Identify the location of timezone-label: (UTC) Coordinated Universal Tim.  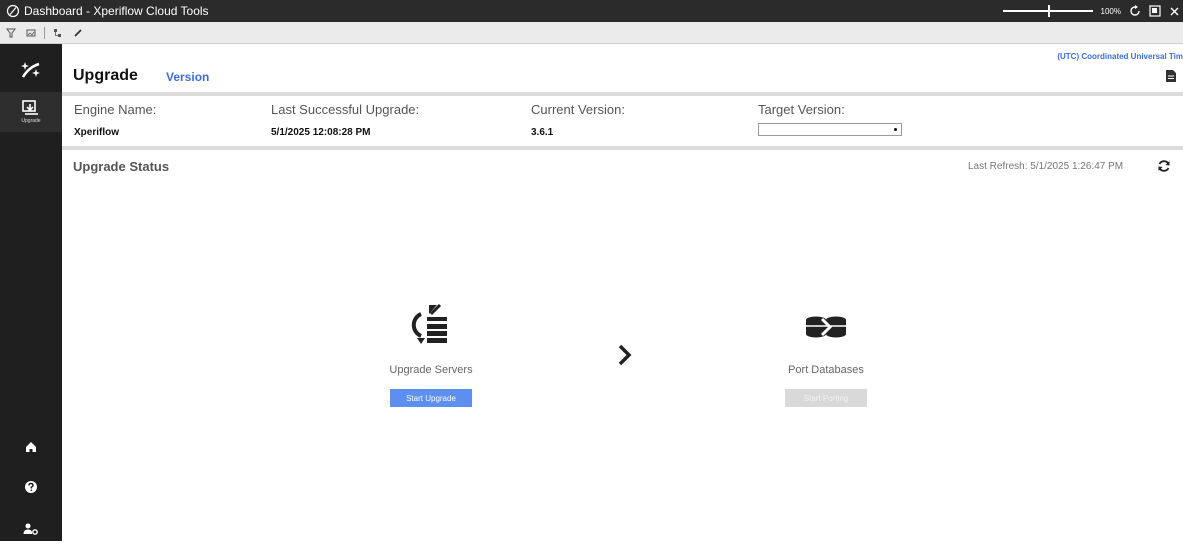
(1120, 56).